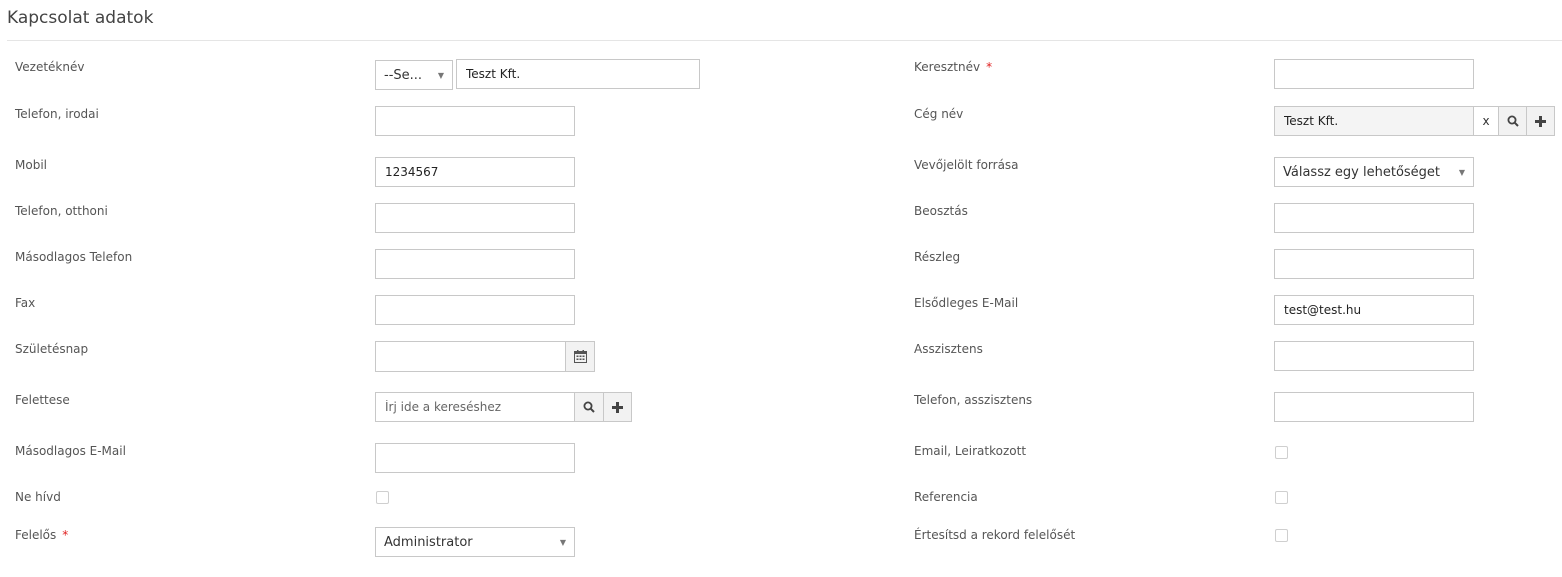  What do you see at coordinates (1486, 121) in the screenshot?
I see `ceg-nev-clear-button: x` at bounding box center [1486, 121].